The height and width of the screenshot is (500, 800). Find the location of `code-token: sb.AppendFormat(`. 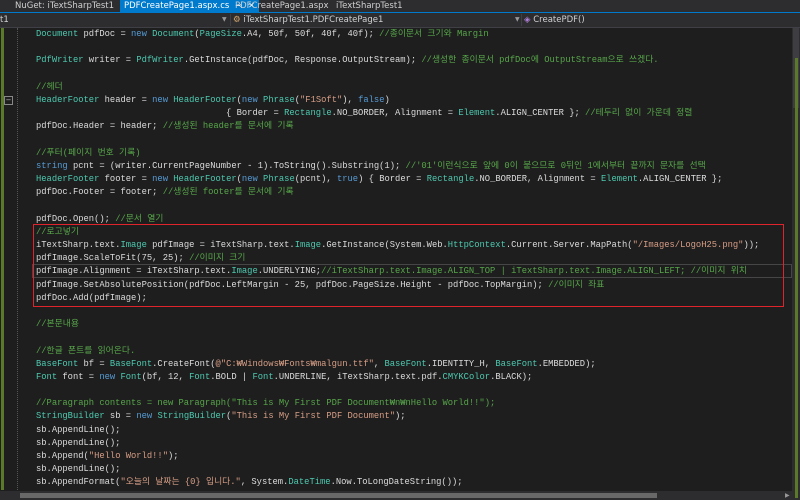

code-token: sb.AppendFormat( is located at coordinates (78, 482).